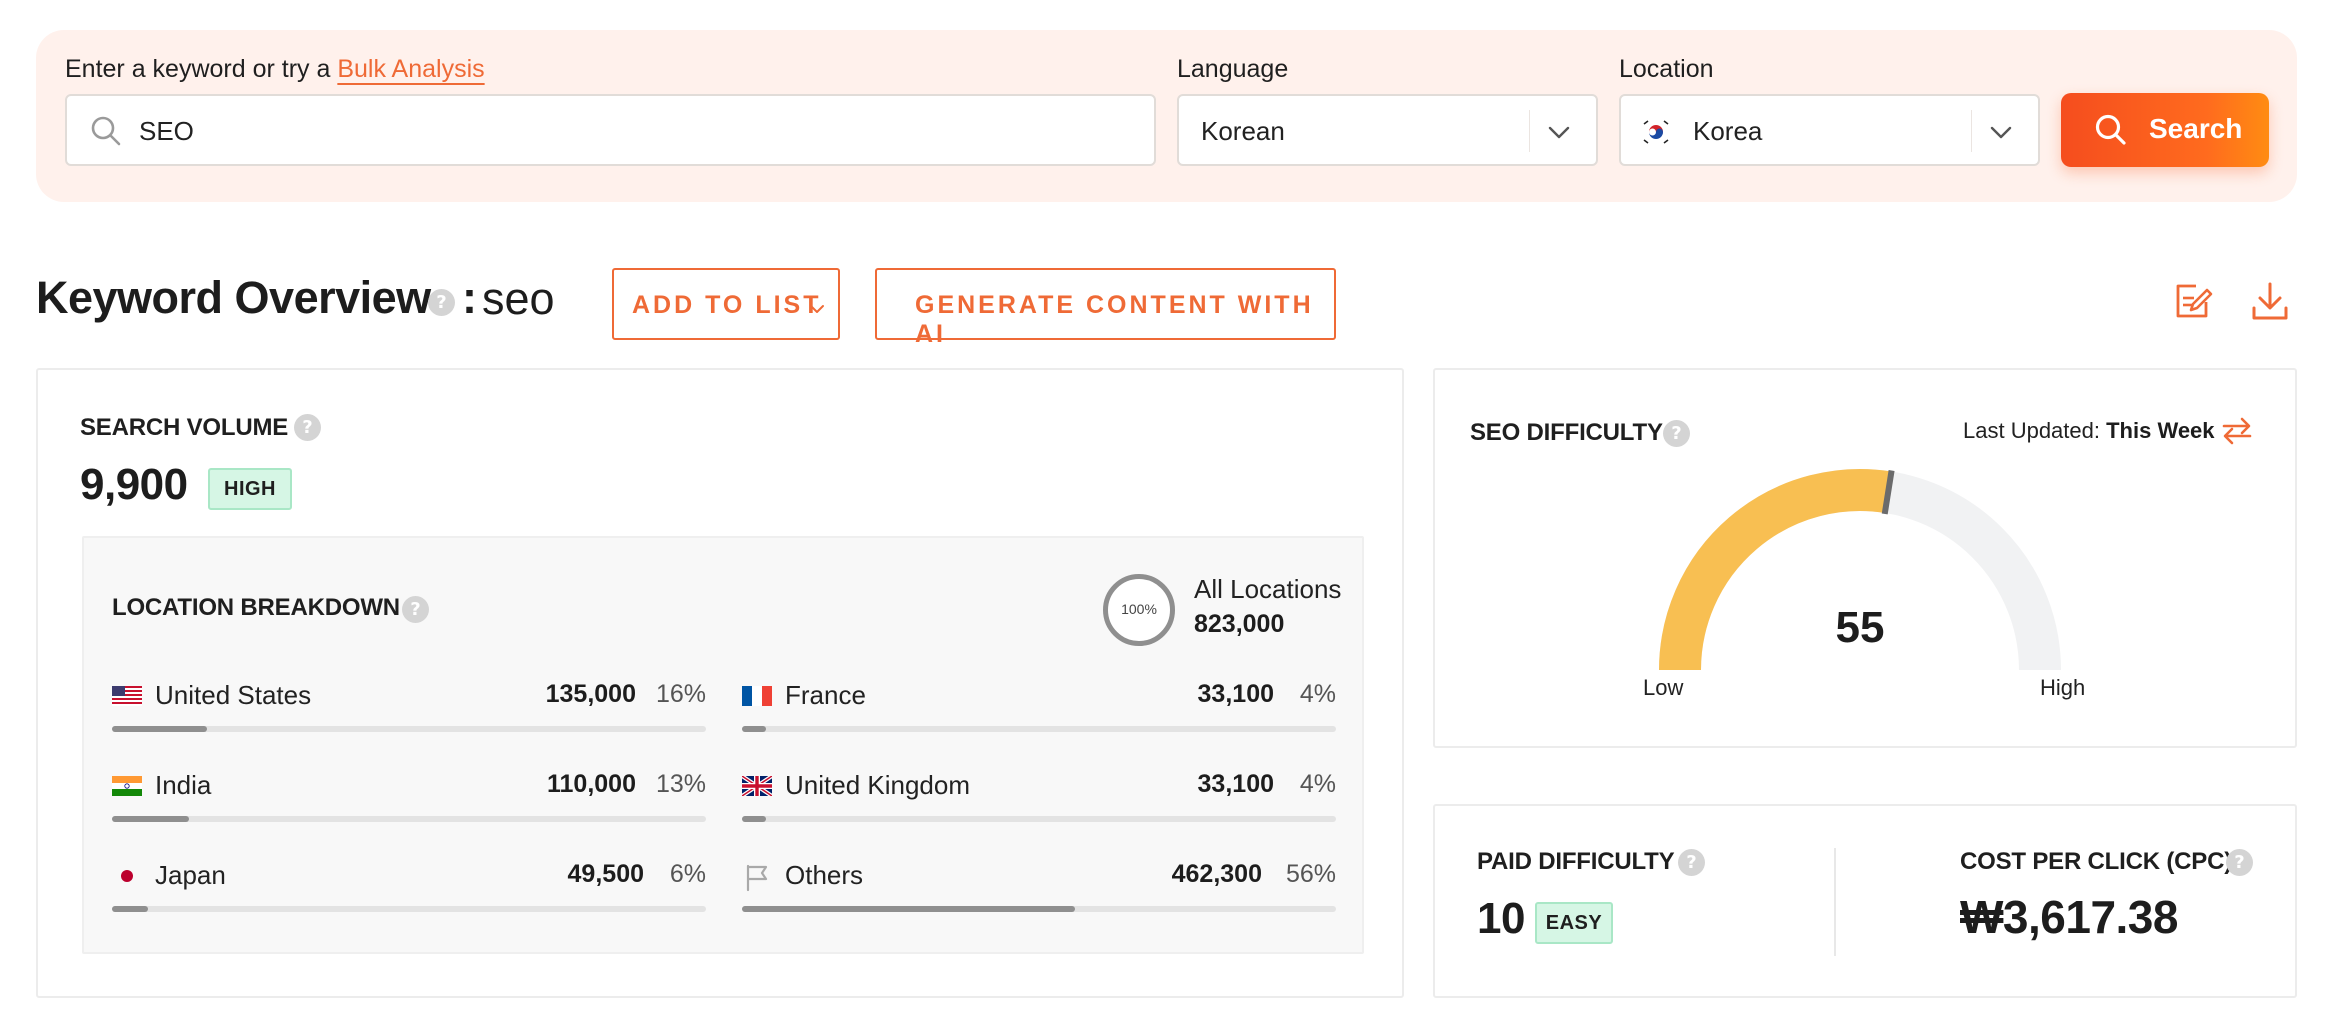 The width and height of the screenshot is (2330, 1016). Describe the element at coordinates (610, 130) in the screenshot. I see `keyword-input: SEO` at that location.